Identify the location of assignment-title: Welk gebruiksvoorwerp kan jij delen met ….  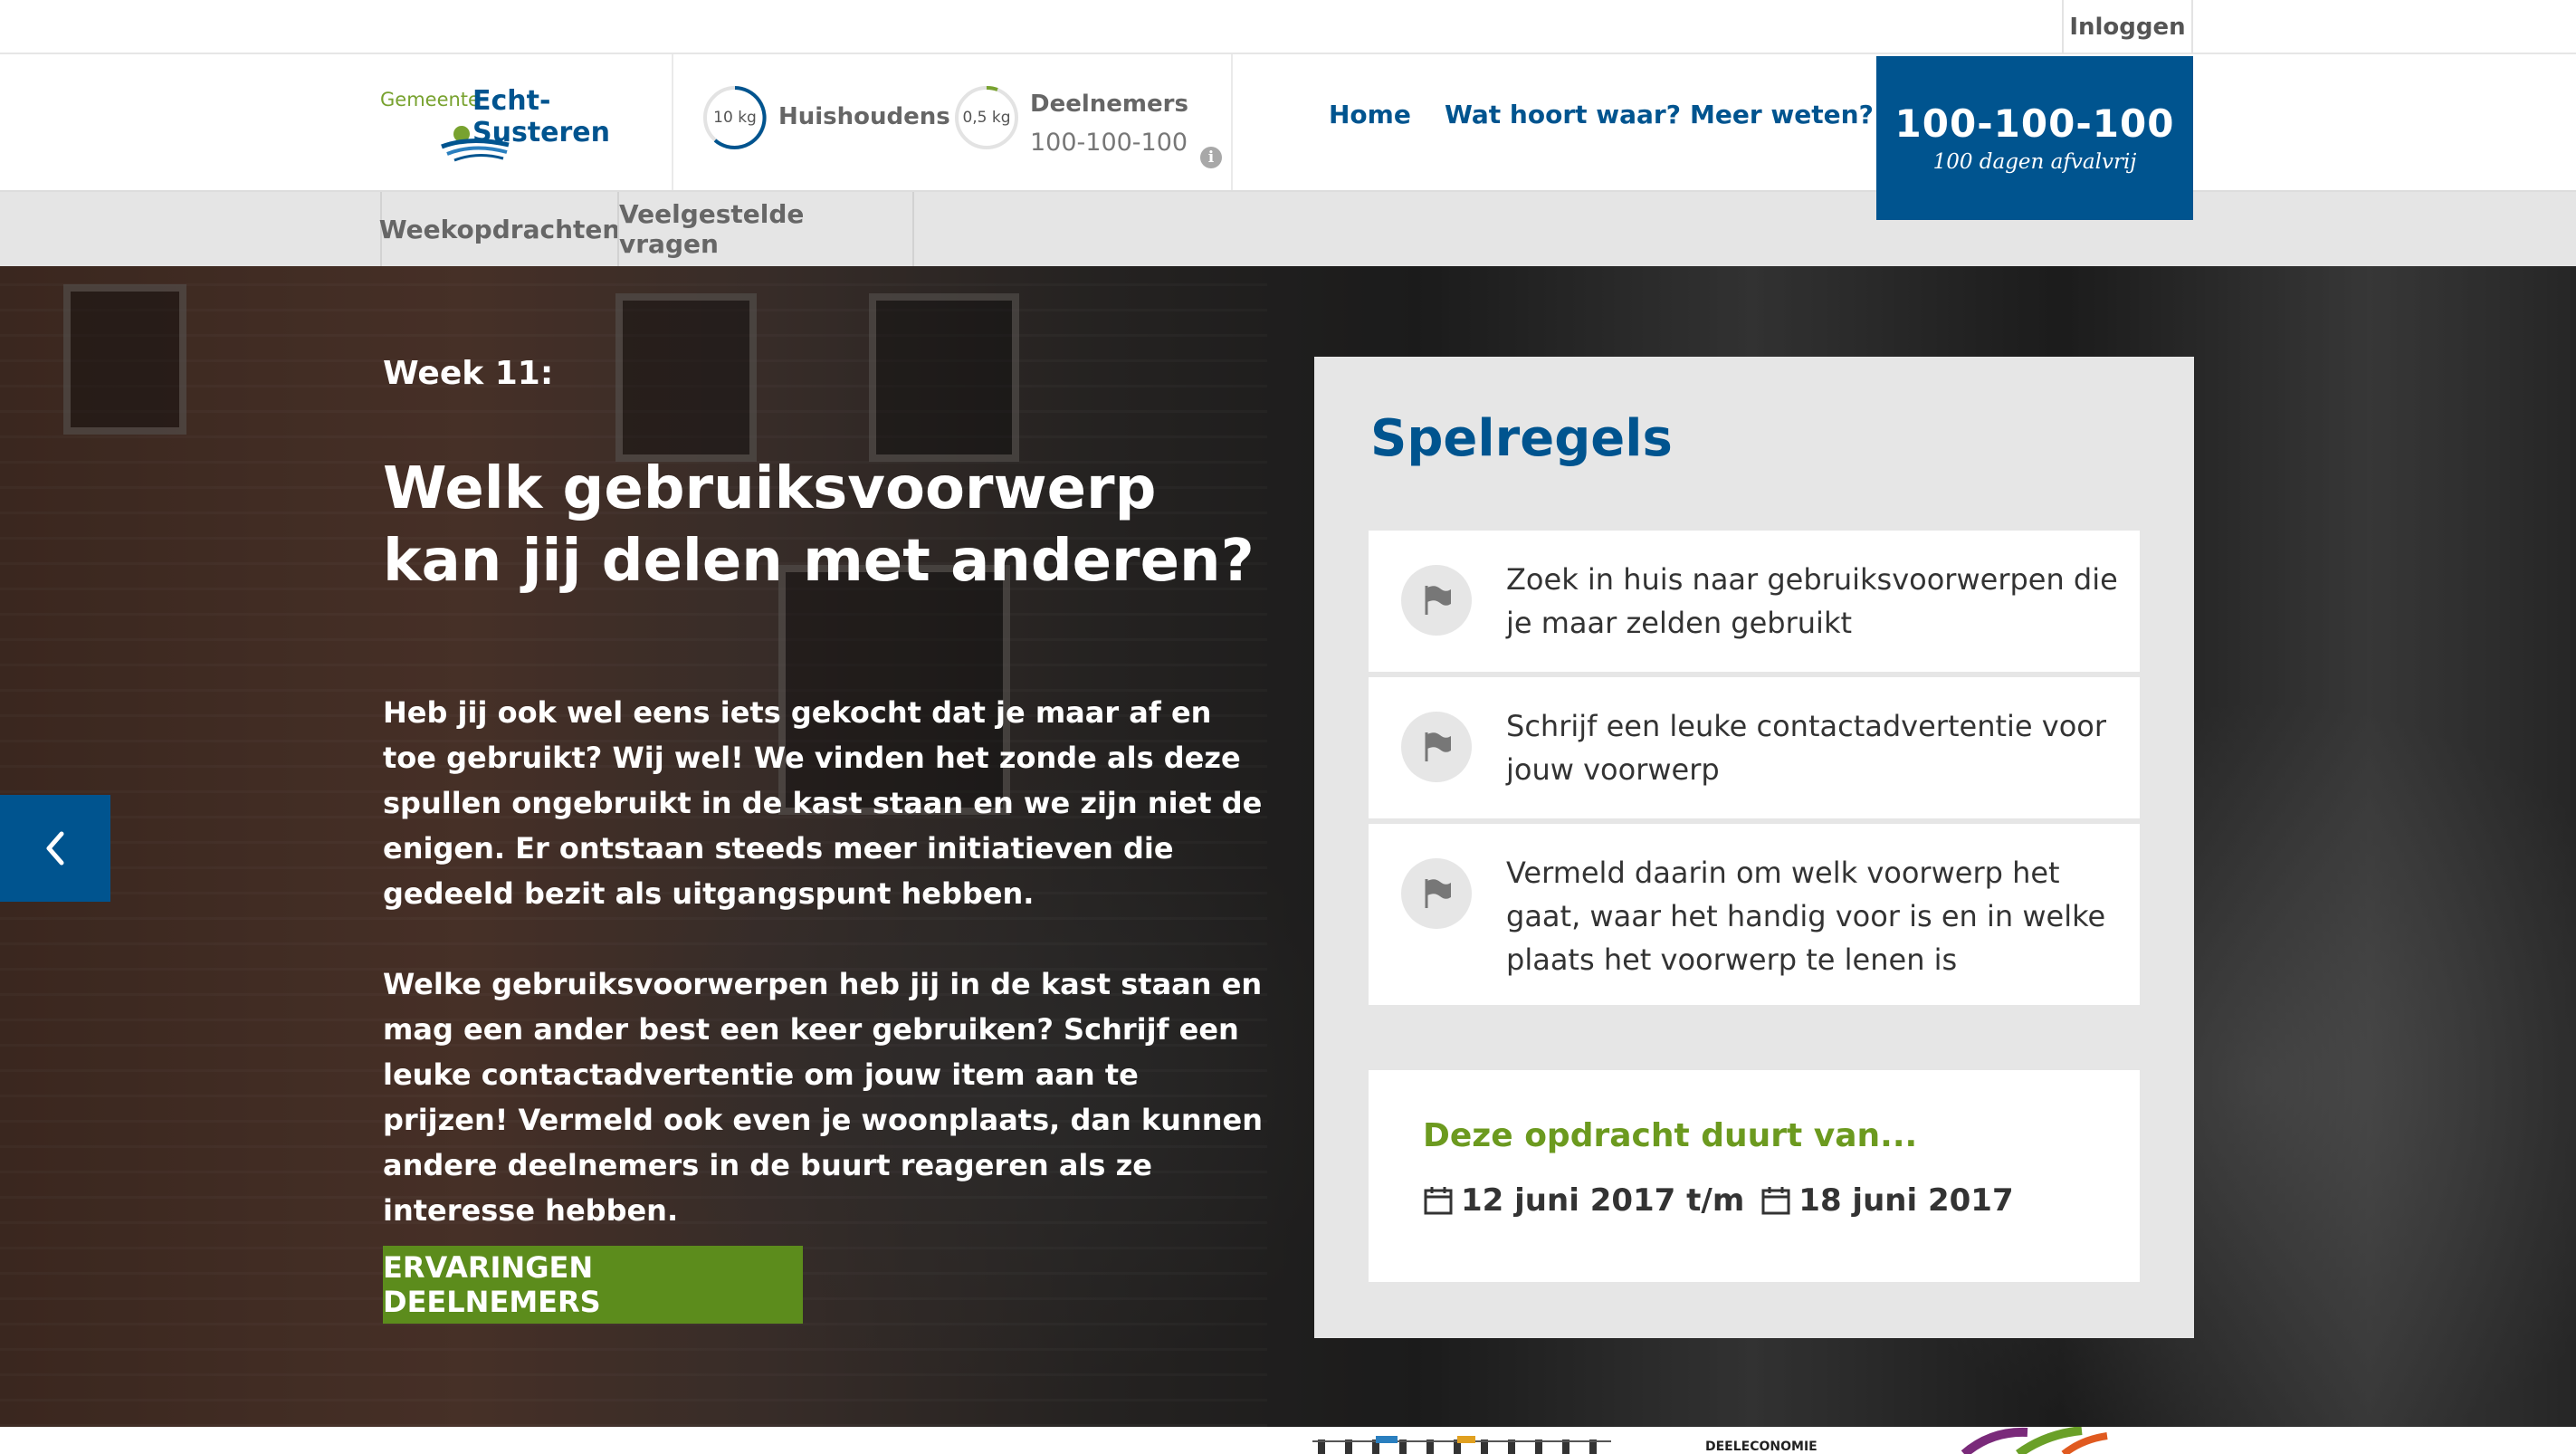
(819, 525).